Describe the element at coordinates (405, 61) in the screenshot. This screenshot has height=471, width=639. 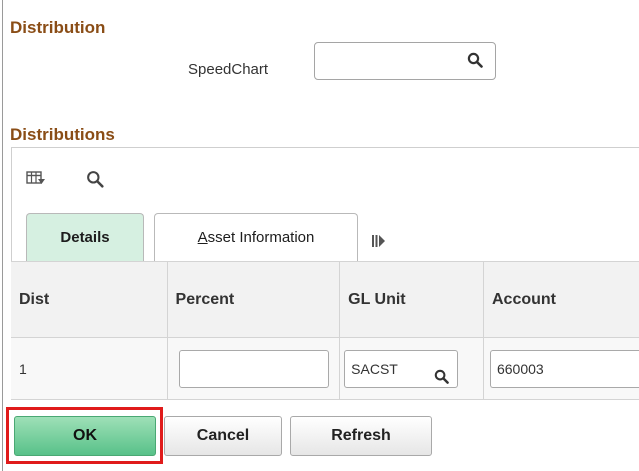
I see `speedchart-input` at that location.